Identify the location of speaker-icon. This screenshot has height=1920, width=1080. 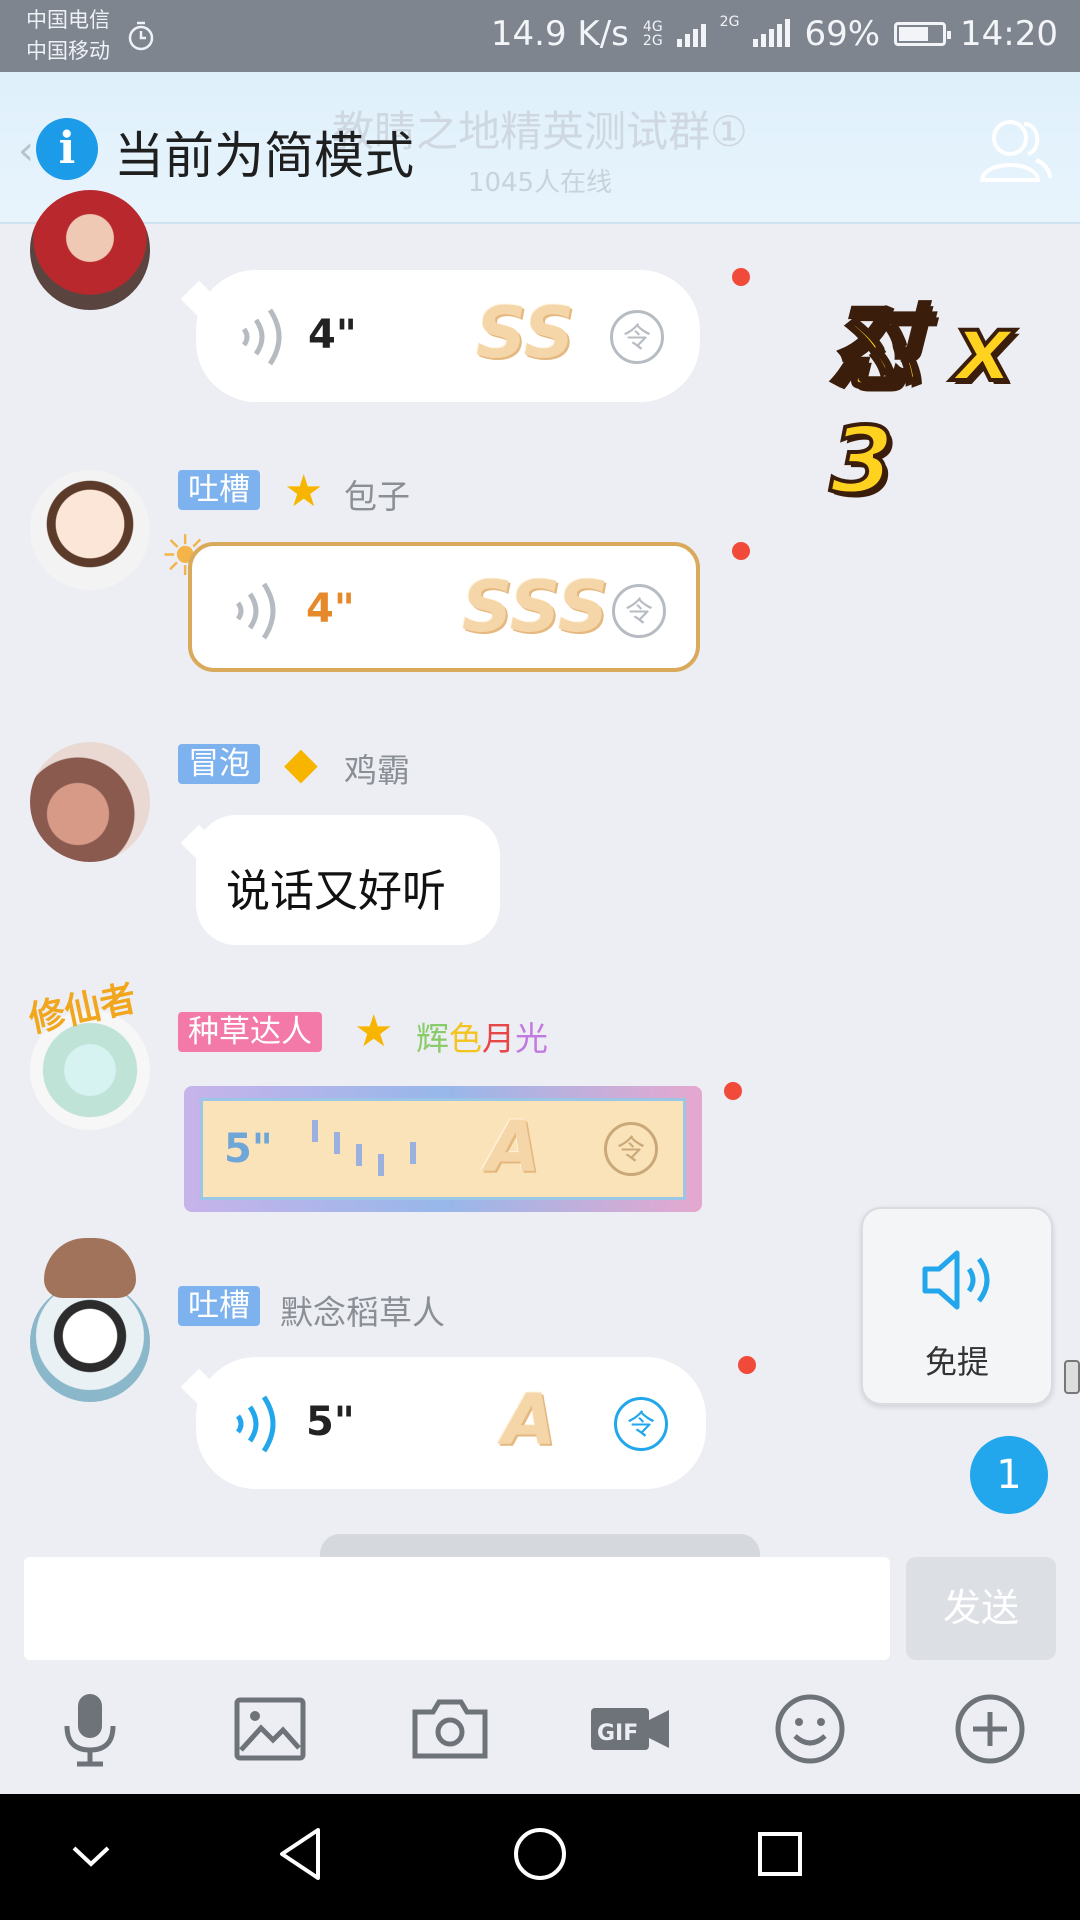
(956, 1280).